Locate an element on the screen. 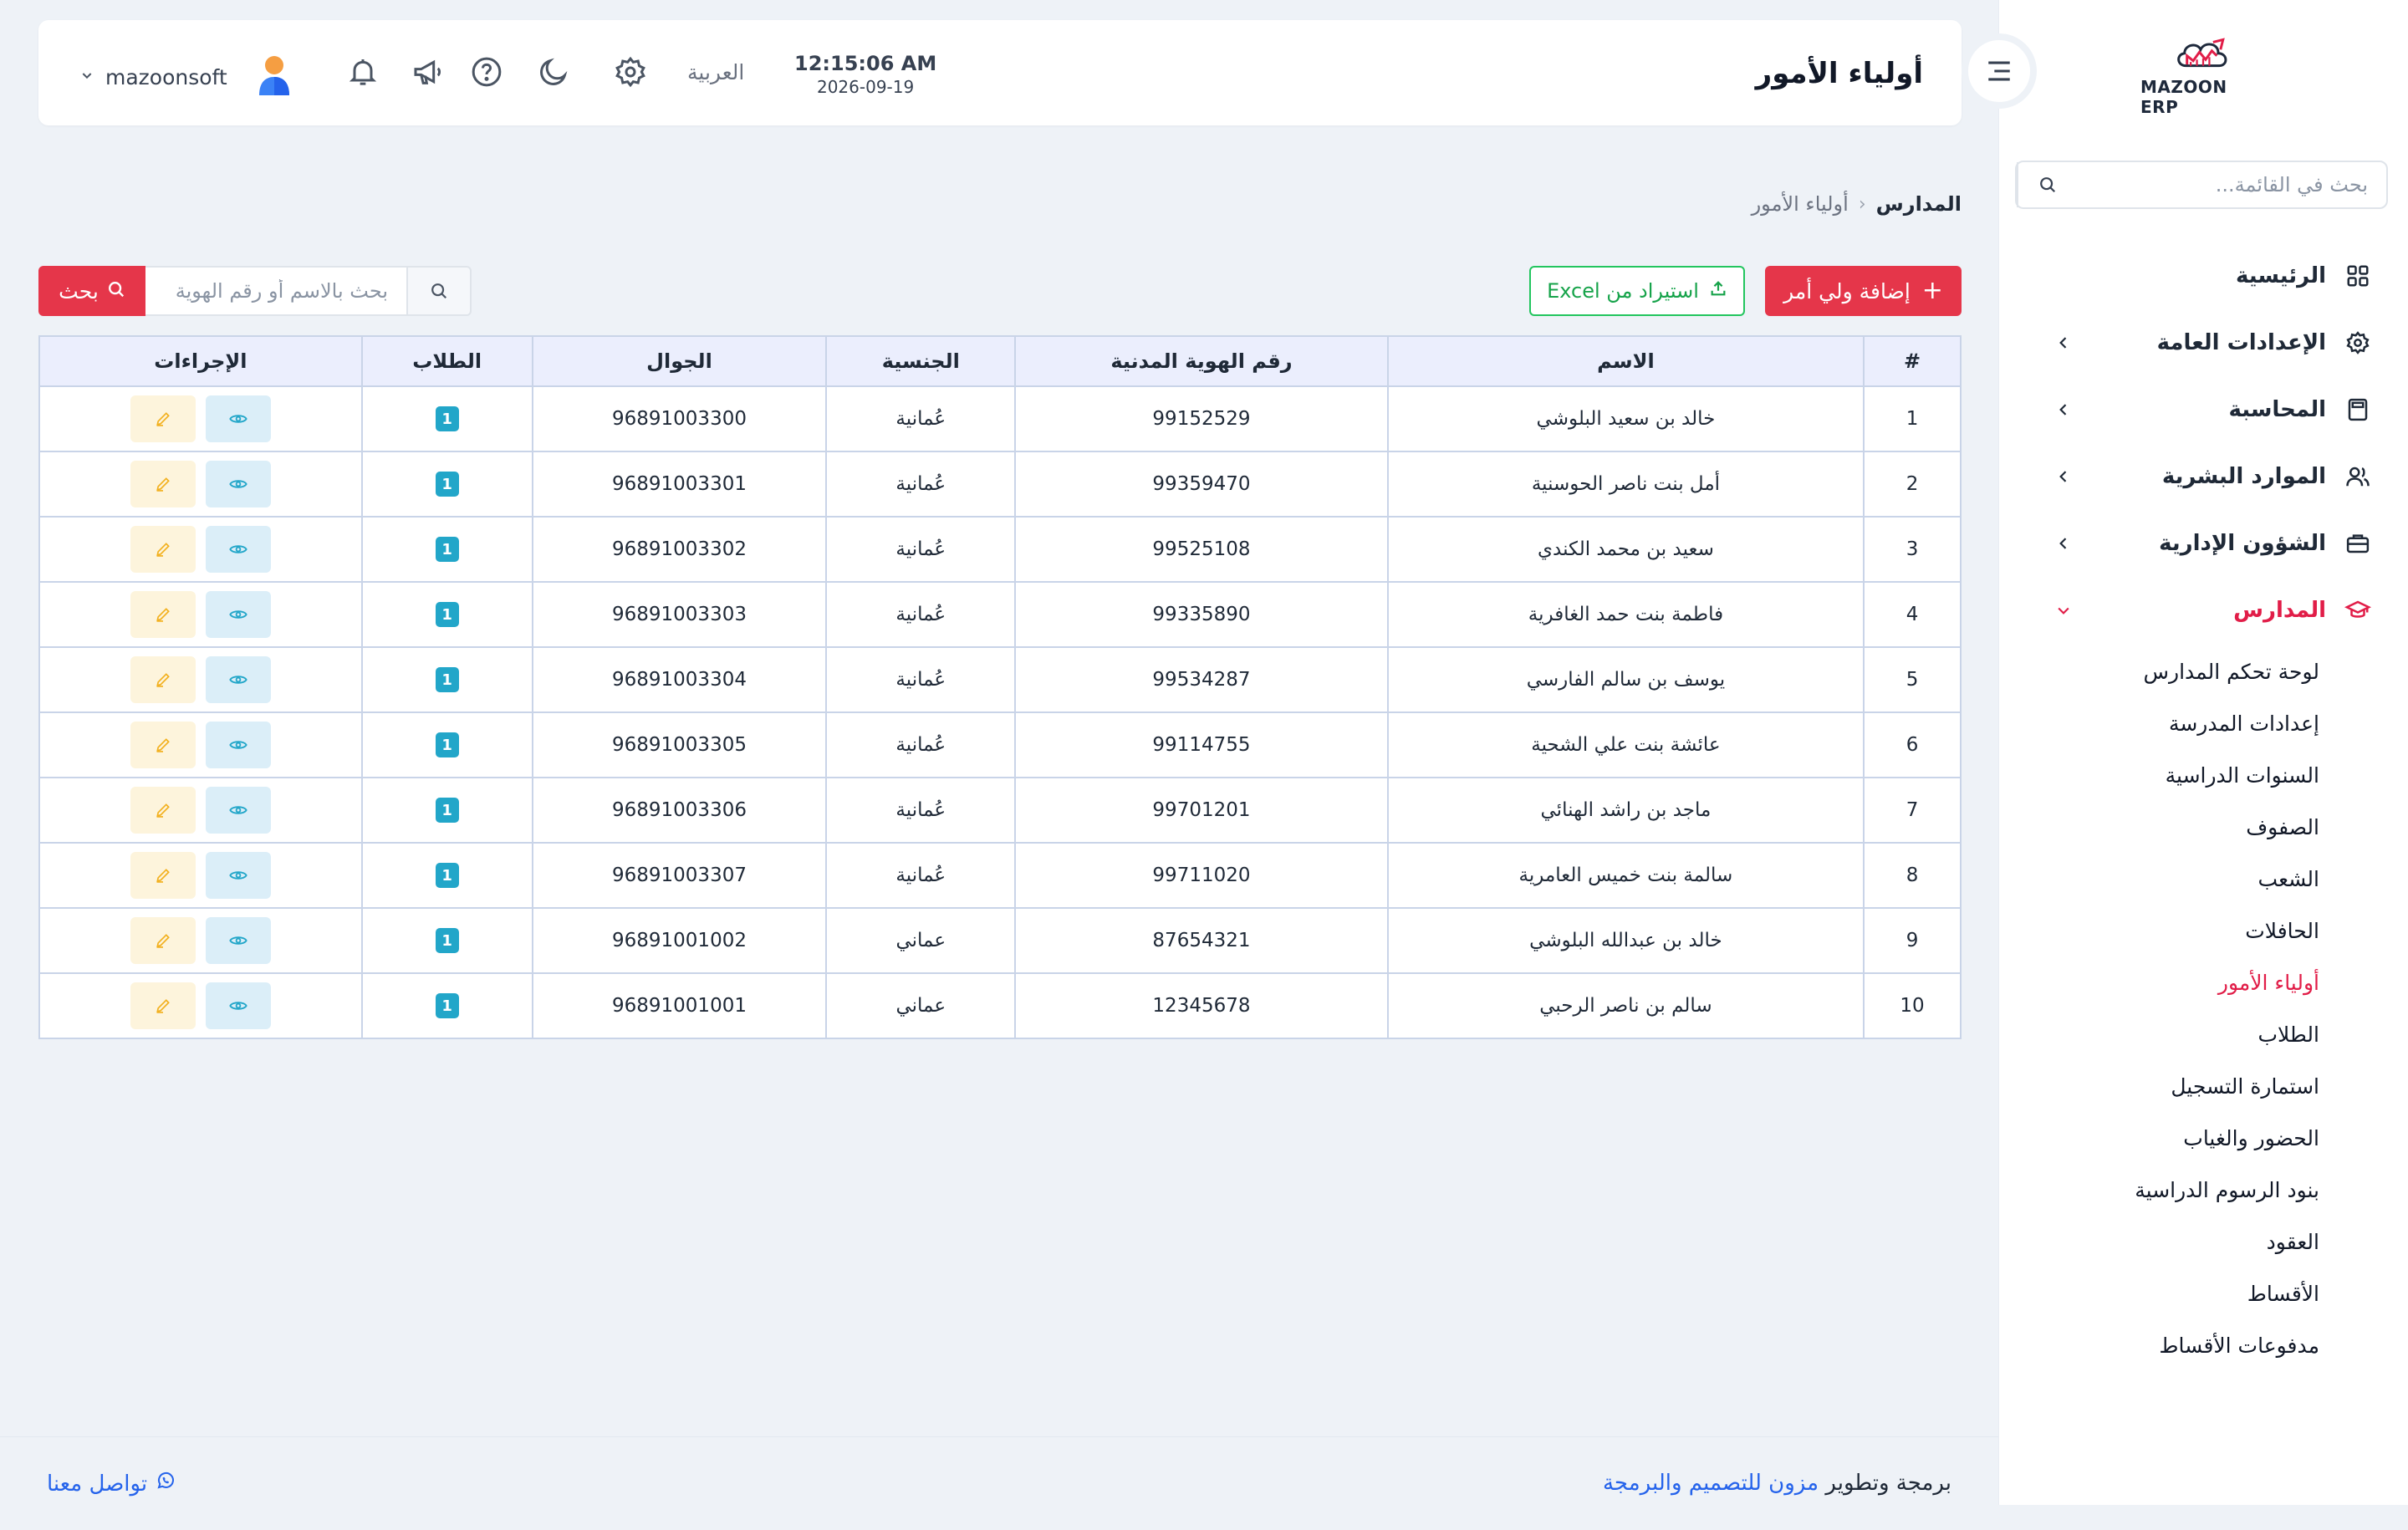 The height and width of the screenshot is (1530, 2408). sidebar-item-hr: الموارد البشرية is located at coordinates (2203, 476).